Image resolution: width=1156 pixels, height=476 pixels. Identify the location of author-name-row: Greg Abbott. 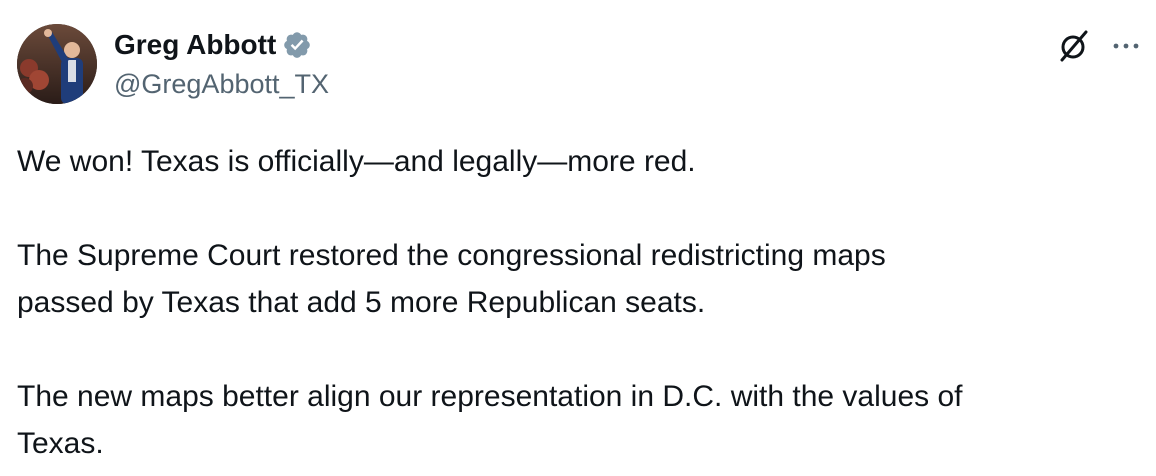
(213, 45).